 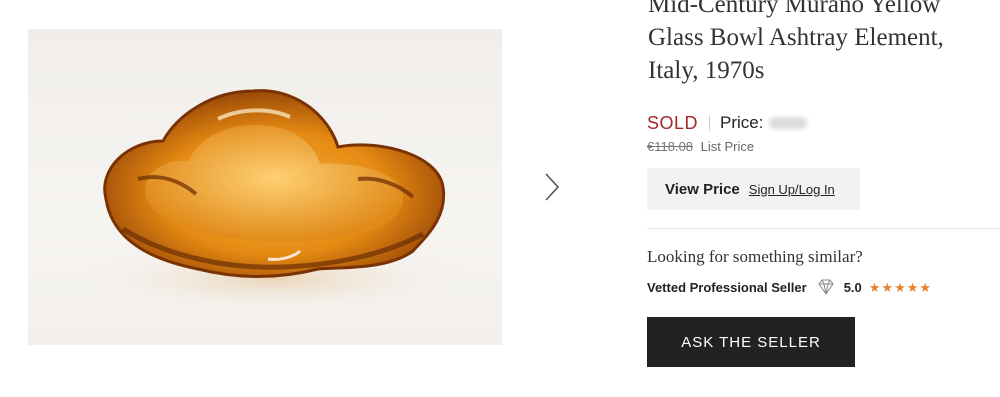 What do you see at coordinates (727, 146) in the screenshot?
I see `list-price-label: List Price` at bounding box center [727, 146].